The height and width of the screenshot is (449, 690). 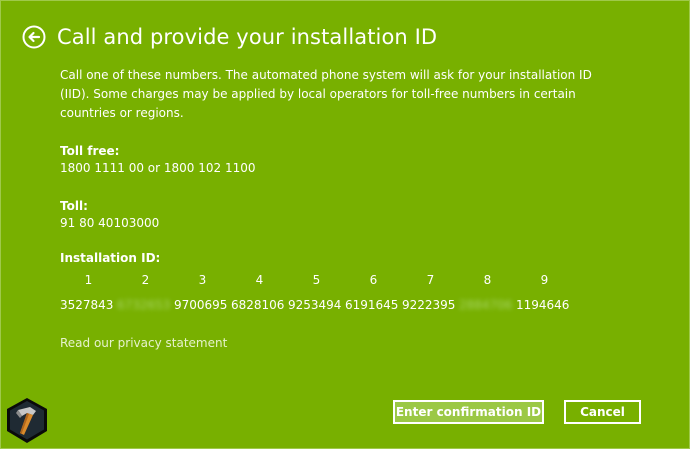 What do you see at coordinates (429, 305) in the screenshot?
I see `id-group-value: 9222395` at bounding box center [429, 305].